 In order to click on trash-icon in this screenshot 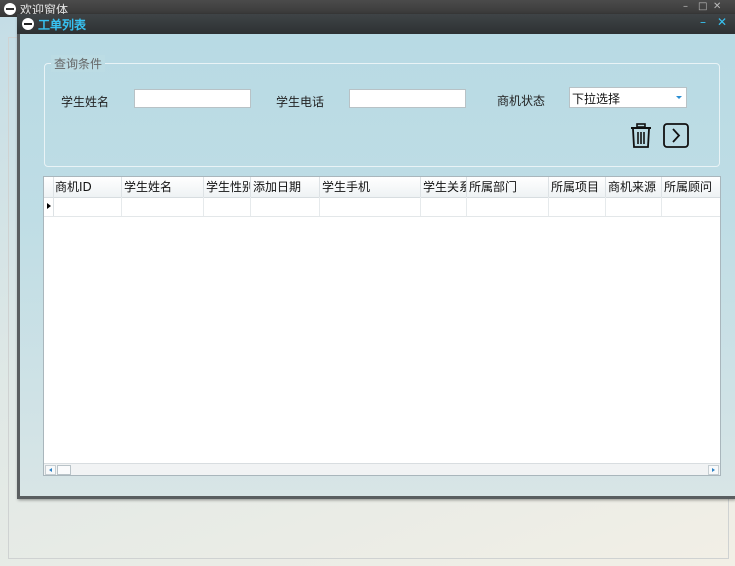, I will do `click(641, 135)`.